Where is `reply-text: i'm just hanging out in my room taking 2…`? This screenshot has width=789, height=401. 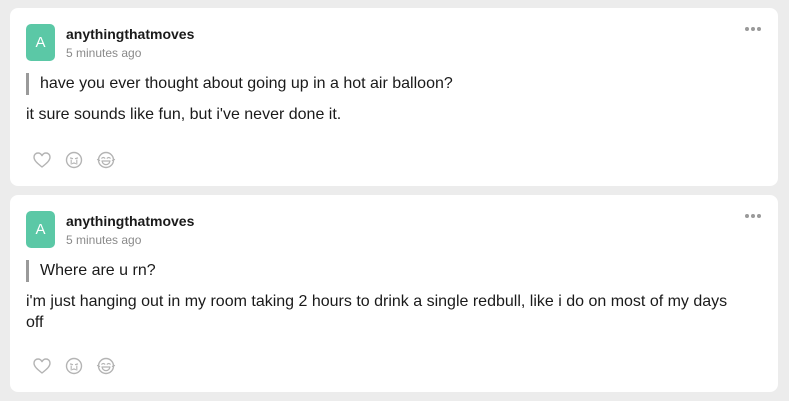
reply-text: i'm just hanging out in my room taking 2… is located at coordinates (377, 312).